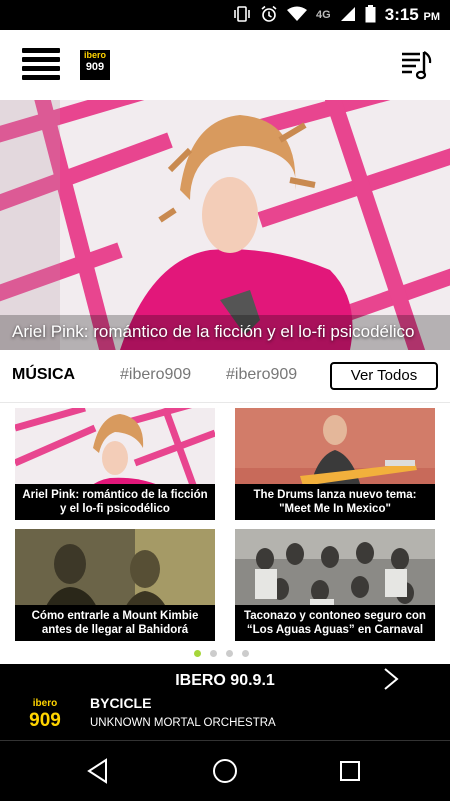 This screenshot has width=450, height=801. Describe the element at coordinates (269, 15) in the screenshot. I see `alarm-icon` at that location.